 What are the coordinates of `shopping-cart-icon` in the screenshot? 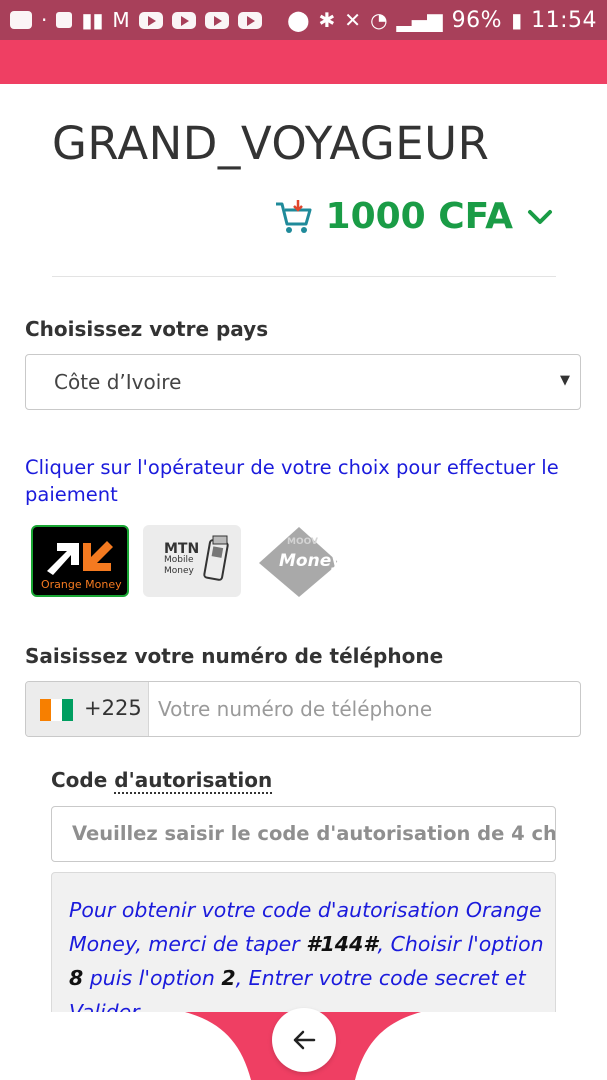 It's located at (293, 216).